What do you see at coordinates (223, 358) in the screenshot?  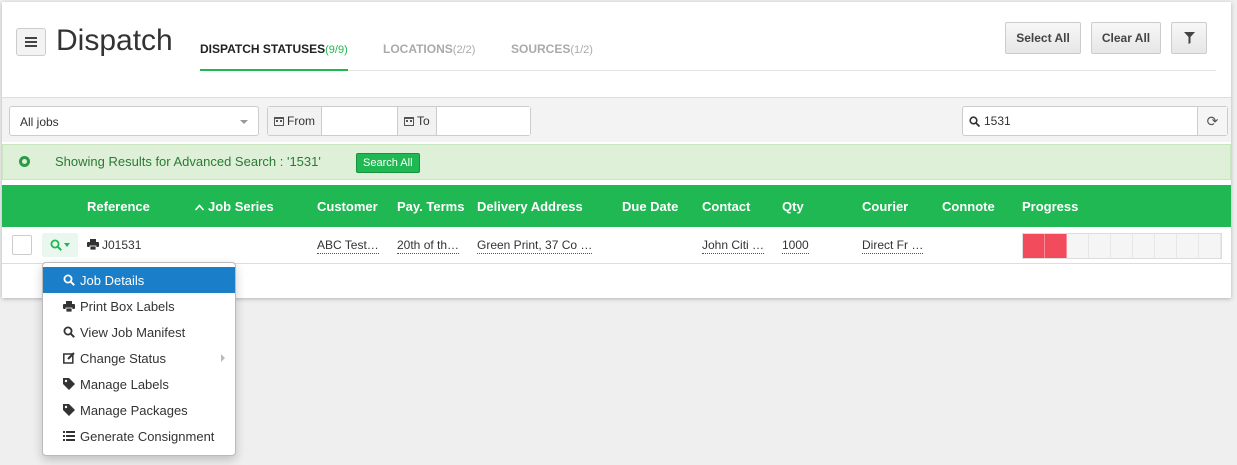 I see `chevron-right-icon` at bounding box center [223, 358].